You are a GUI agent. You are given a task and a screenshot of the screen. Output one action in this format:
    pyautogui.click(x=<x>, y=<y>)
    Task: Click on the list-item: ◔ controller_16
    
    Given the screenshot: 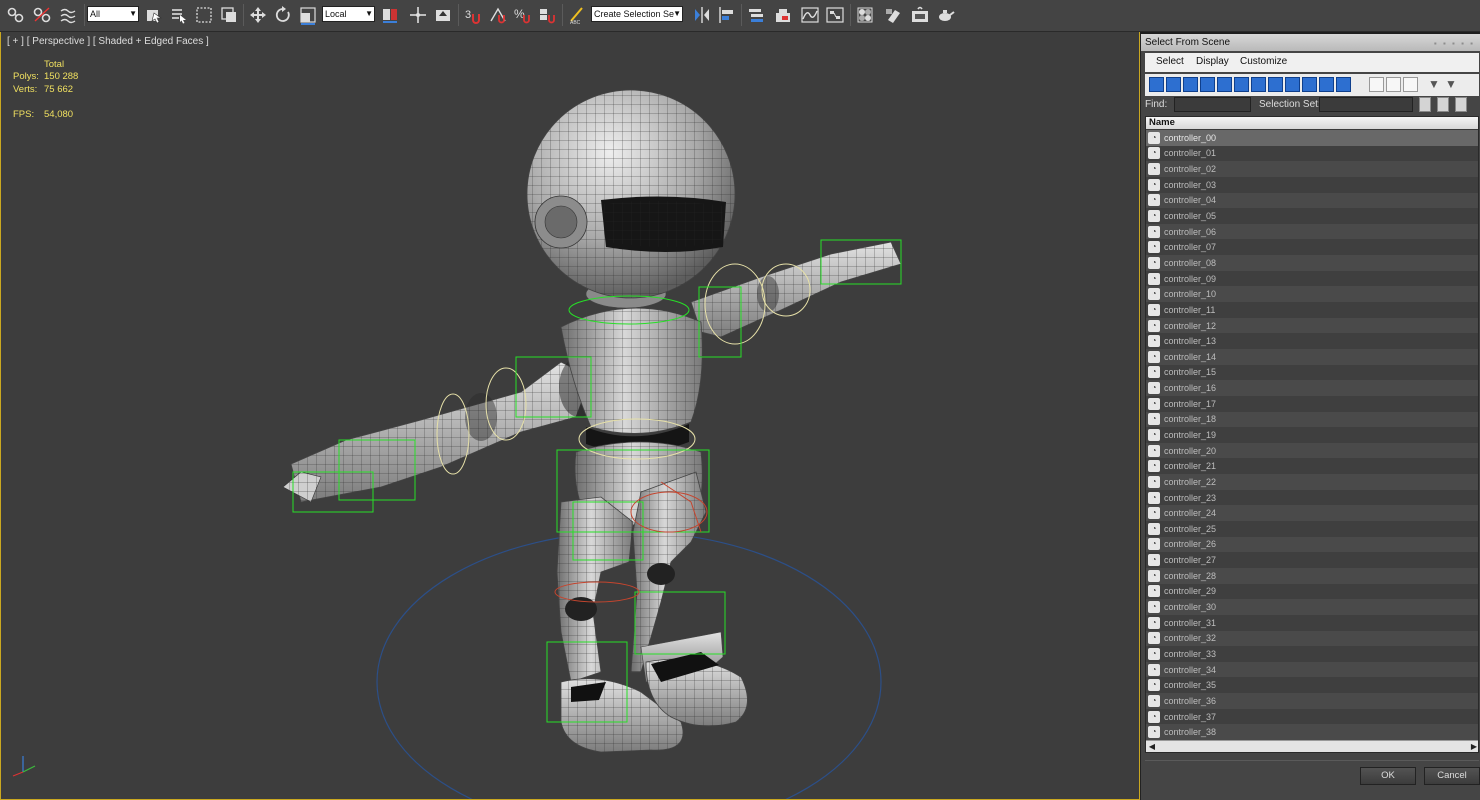 What is the action you would take?
    pyautogui.click(x=1312, y=388)
    